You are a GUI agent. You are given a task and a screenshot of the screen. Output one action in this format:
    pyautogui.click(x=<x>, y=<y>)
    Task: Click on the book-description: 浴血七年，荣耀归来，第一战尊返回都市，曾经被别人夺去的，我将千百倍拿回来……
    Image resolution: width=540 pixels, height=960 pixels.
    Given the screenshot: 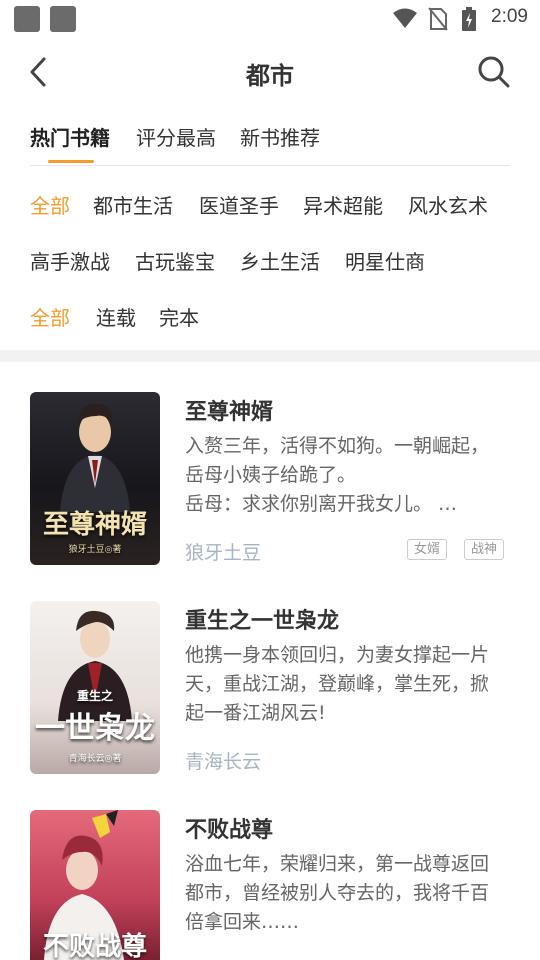 What is the action you would take?
    pyautogui.click(x=337, y=893)
    